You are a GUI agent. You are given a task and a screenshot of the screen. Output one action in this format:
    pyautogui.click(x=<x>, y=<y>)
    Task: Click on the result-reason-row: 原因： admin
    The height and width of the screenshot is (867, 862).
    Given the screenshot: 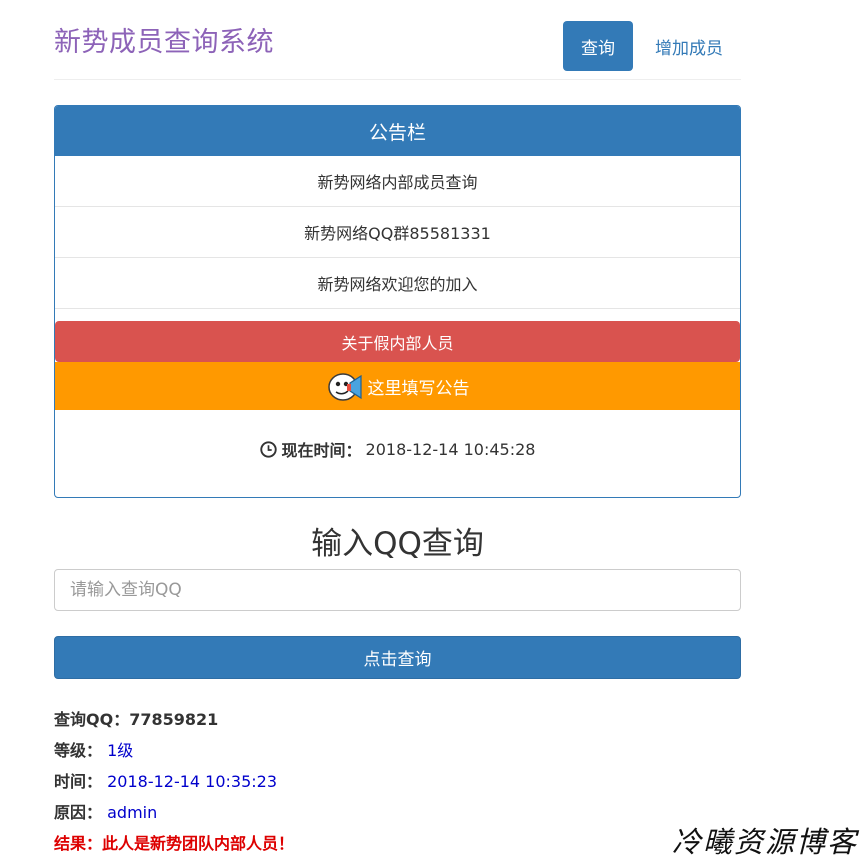 What is the action you would take?
    pyautogui.click(x=354, y=812)
    